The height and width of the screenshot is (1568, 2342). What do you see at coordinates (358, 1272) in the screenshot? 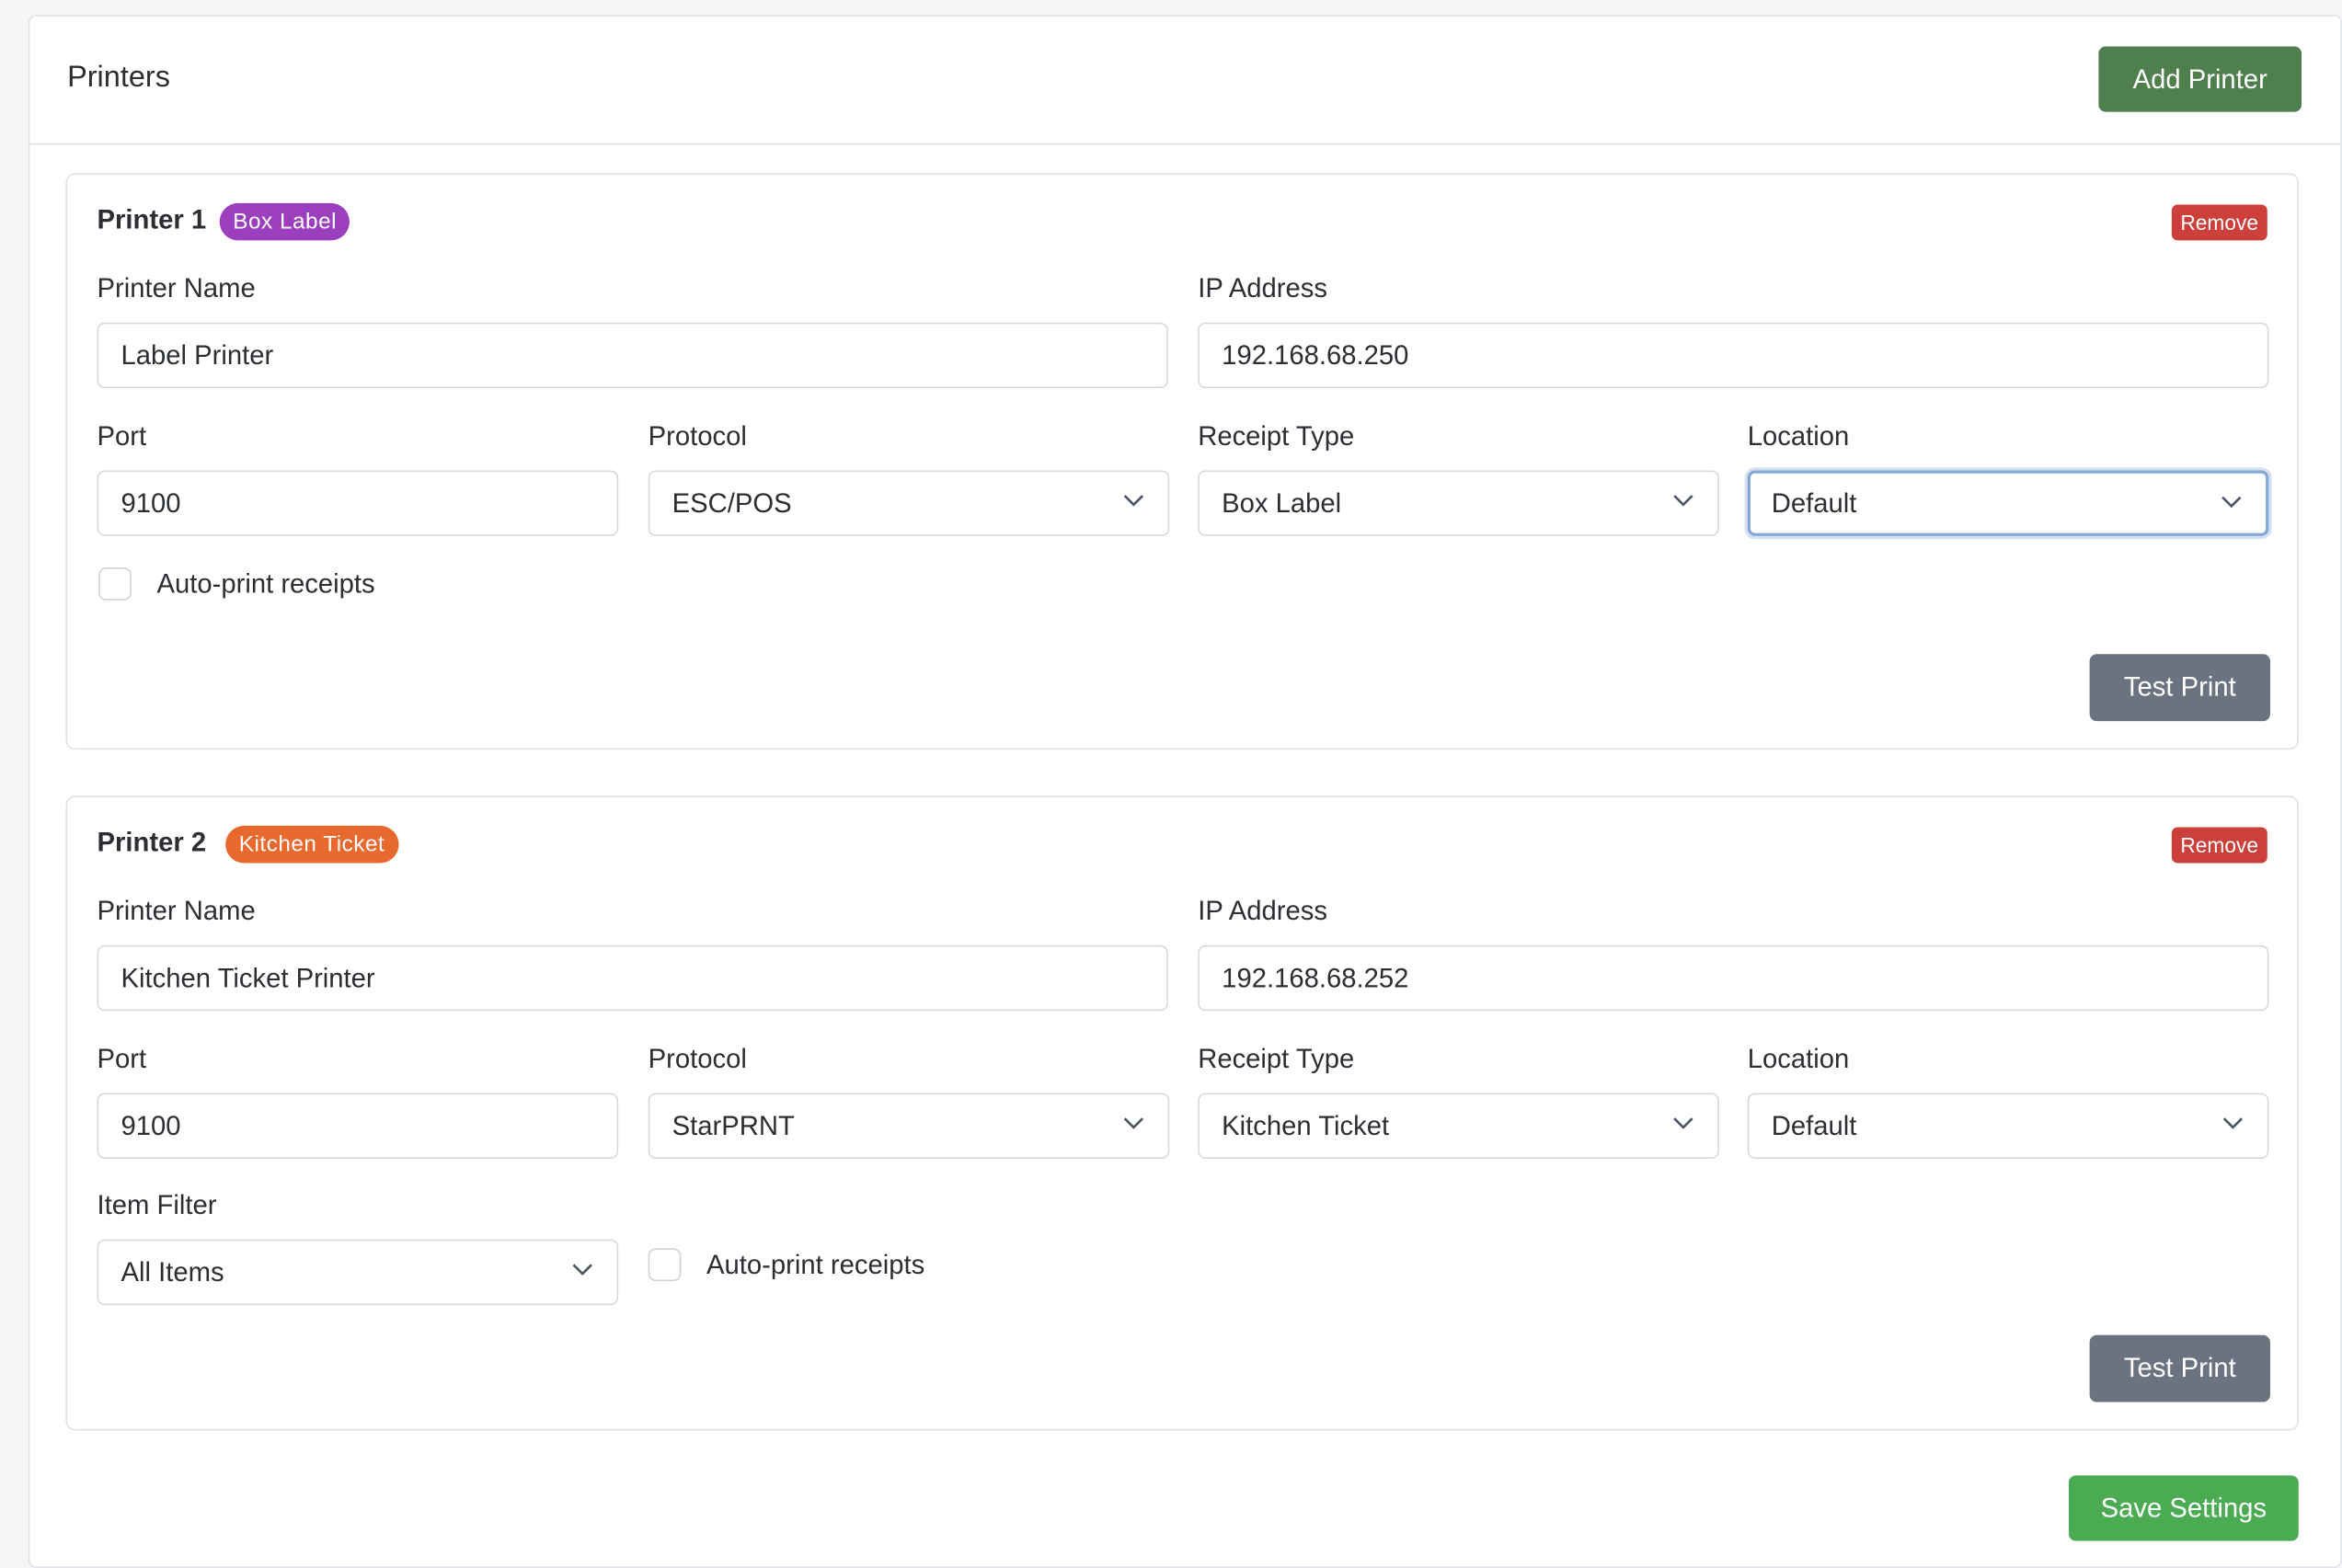
I see `item-filter-select: All Items` at bounding box center [358, 1272].